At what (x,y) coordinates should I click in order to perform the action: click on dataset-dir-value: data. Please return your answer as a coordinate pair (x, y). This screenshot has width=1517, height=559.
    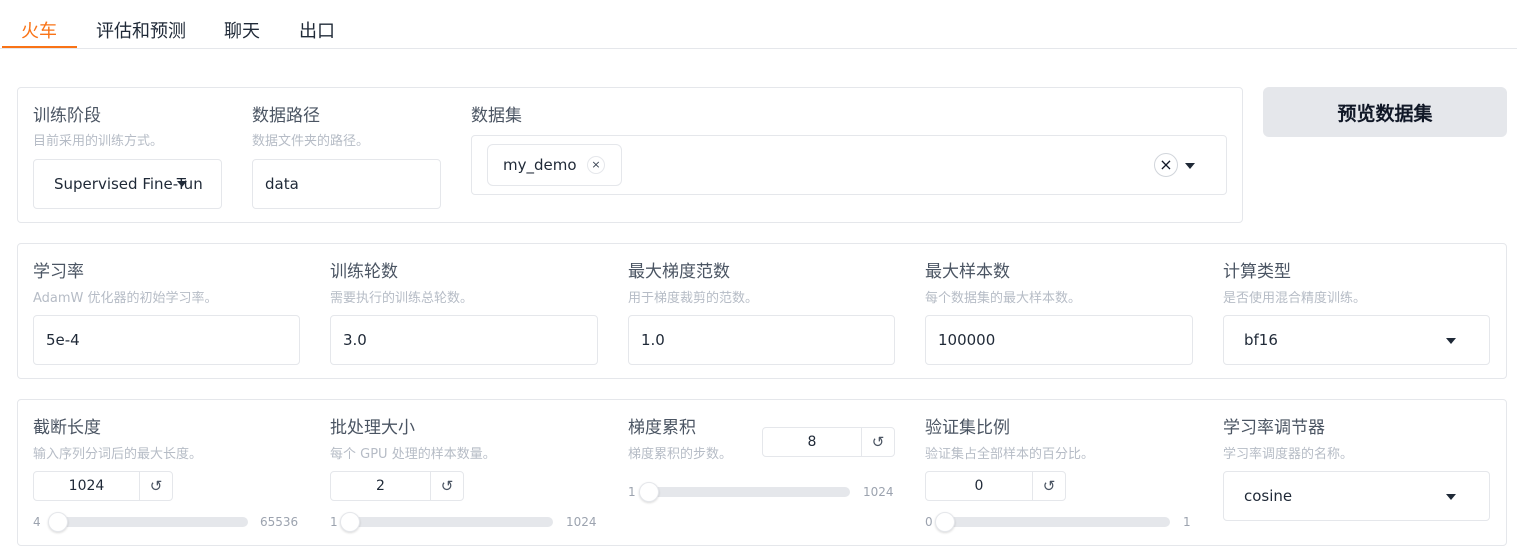
    Looking at the image, I should click on (282, 184).